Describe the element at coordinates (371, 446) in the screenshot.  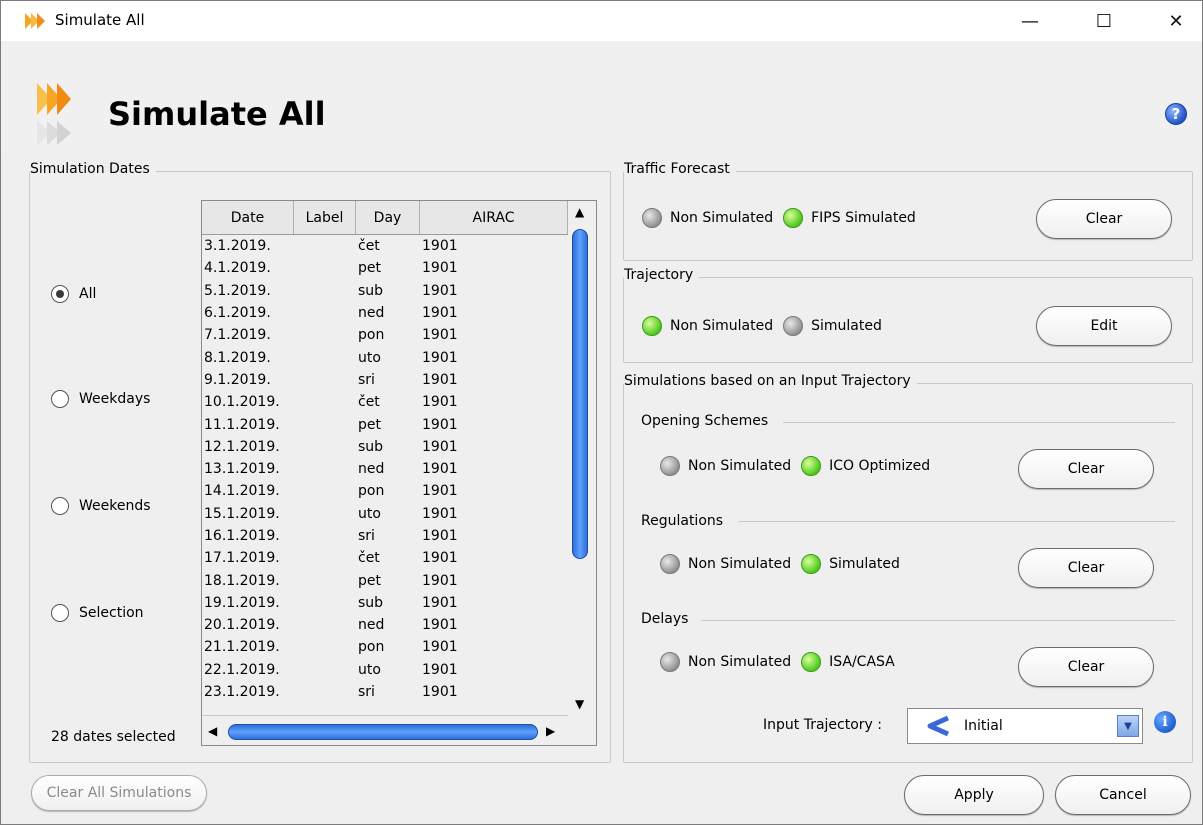
I see `cell-day: sub` at that location.